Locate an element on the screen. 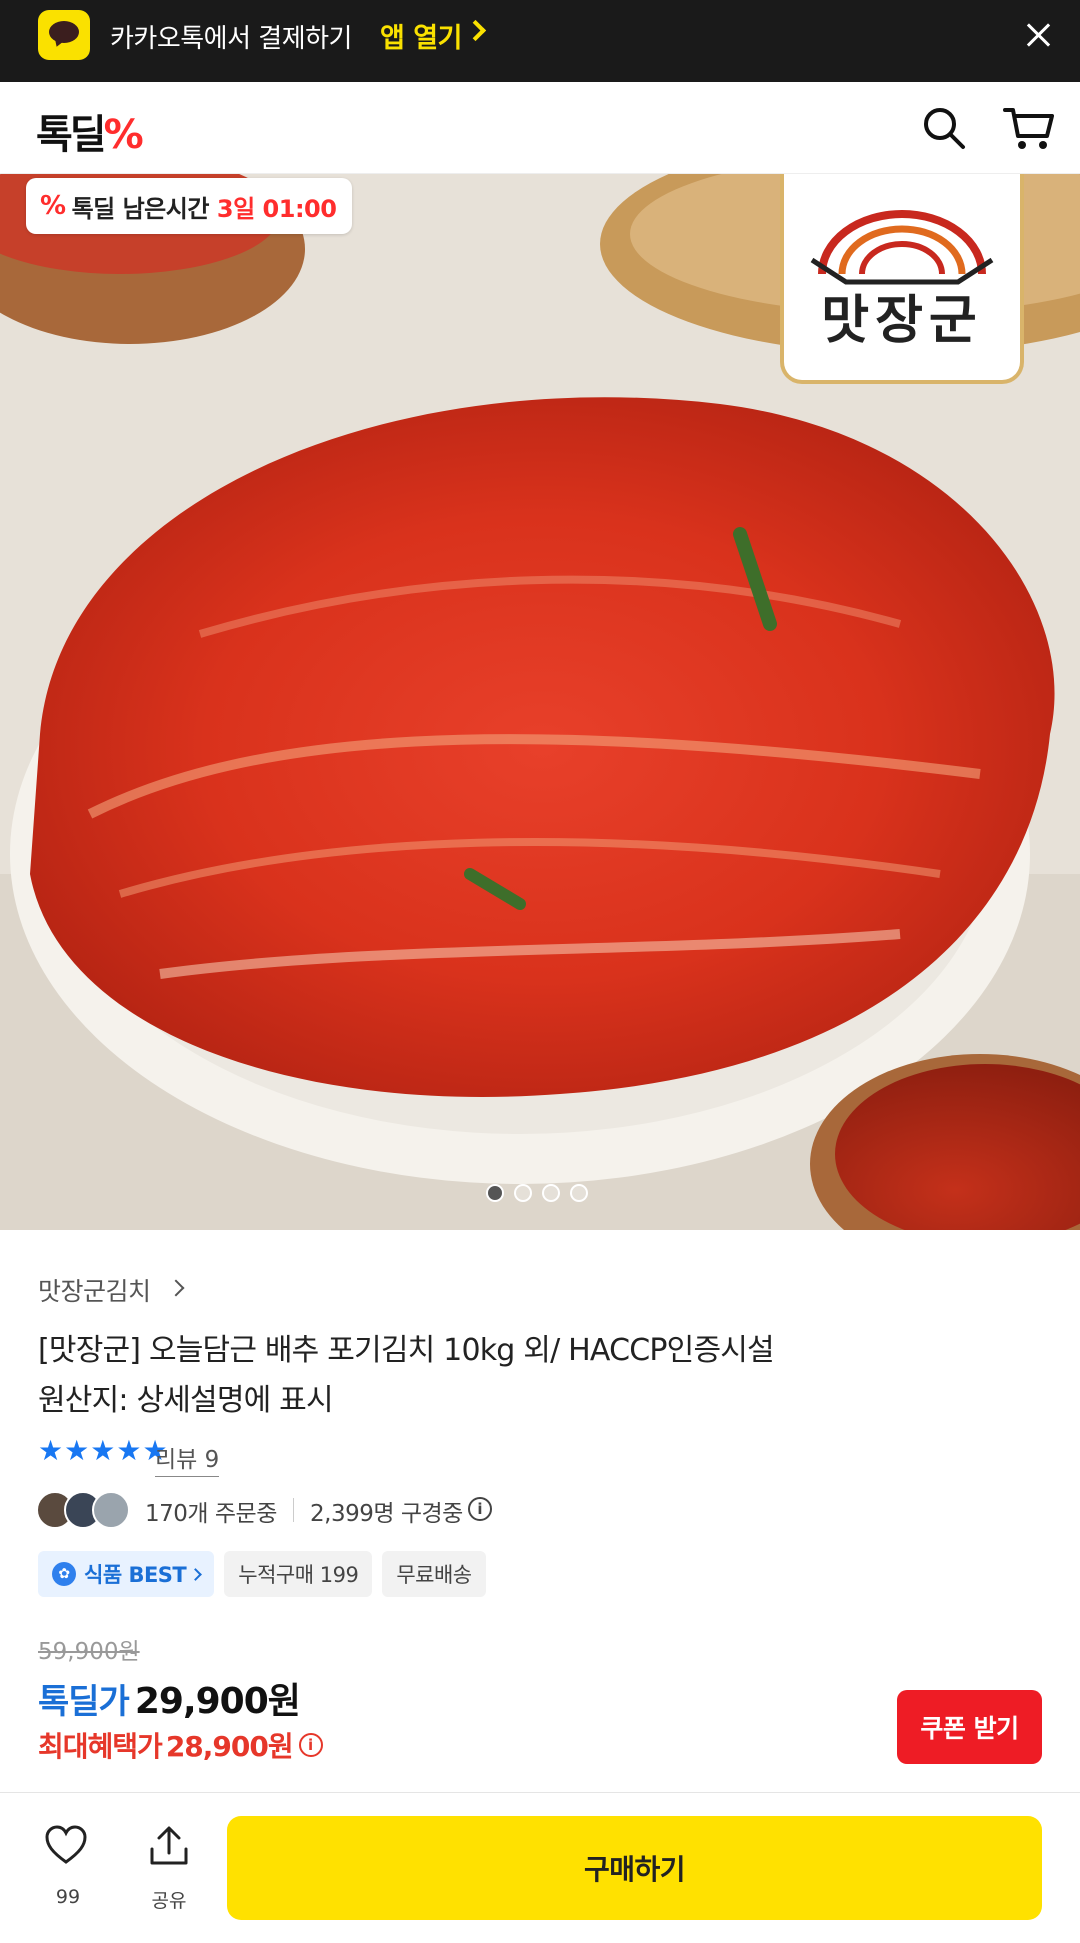 The height and width of the screenshot is (1943, 1080). deal-price-label: 톡딜가 is located at coordinates (84, 1702).